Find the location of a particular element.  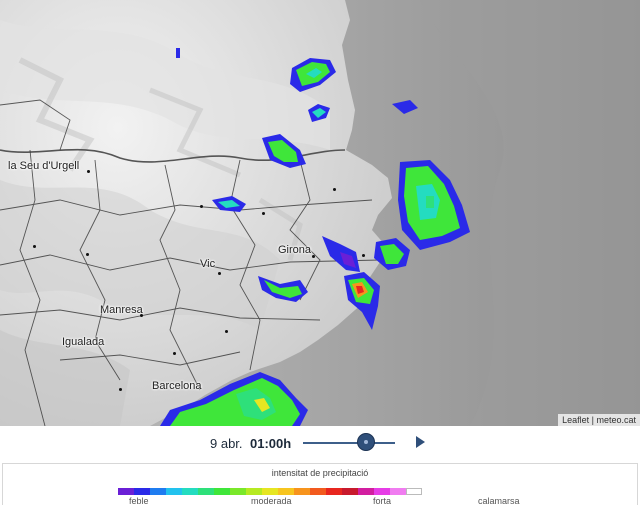

place-label-manresa: Manresa is located at coordinates (121, 310).